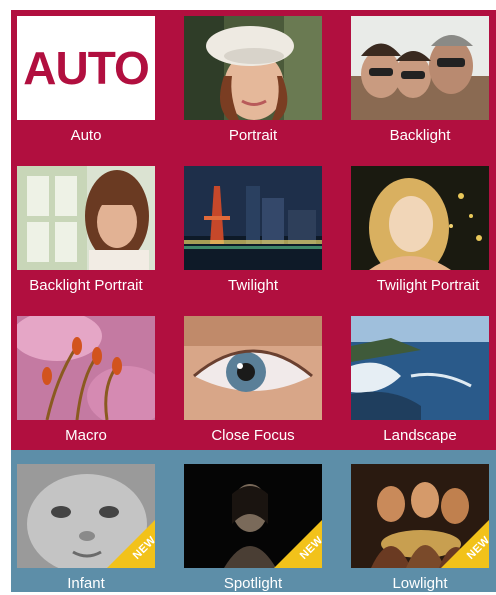 The width and height of the screenshot is (496, 595). What do you see at coordinates (253, 516) in the screenshot?
I see `scene-thumbnail-spotlight: NEW` at bounding box center [253, 516].